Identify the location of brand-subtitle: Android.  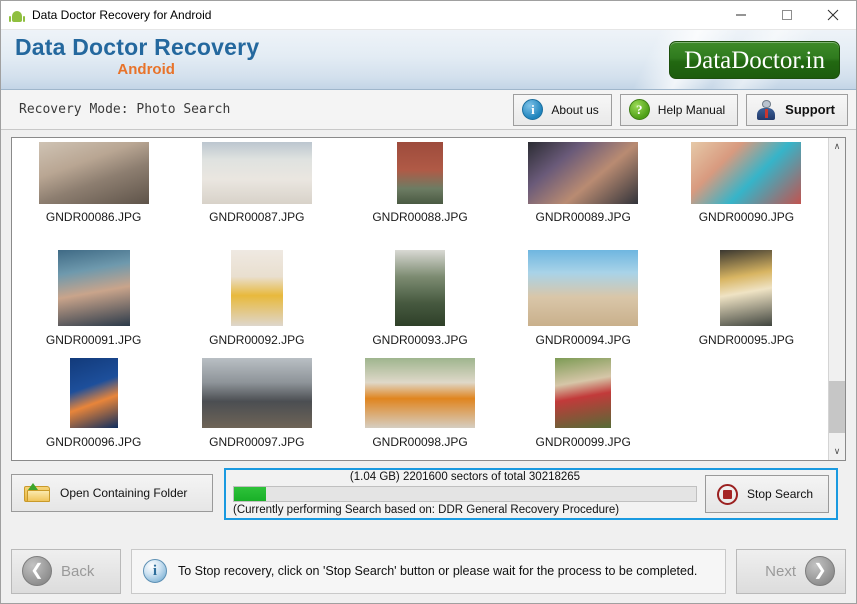
(146, 69).